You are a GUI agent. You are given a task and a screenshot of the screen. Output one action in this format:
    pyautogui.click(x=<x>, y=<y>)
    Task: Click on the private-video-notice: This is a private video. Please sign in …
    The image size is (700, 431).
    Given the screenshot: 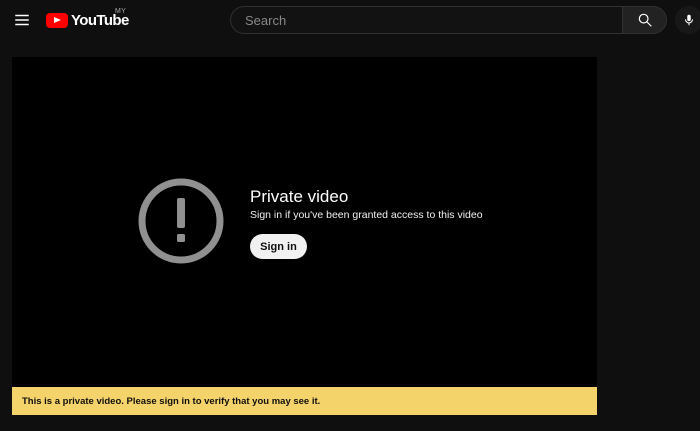 What is the action you would take?
    pyautogui.click(x=304, y=401)
    